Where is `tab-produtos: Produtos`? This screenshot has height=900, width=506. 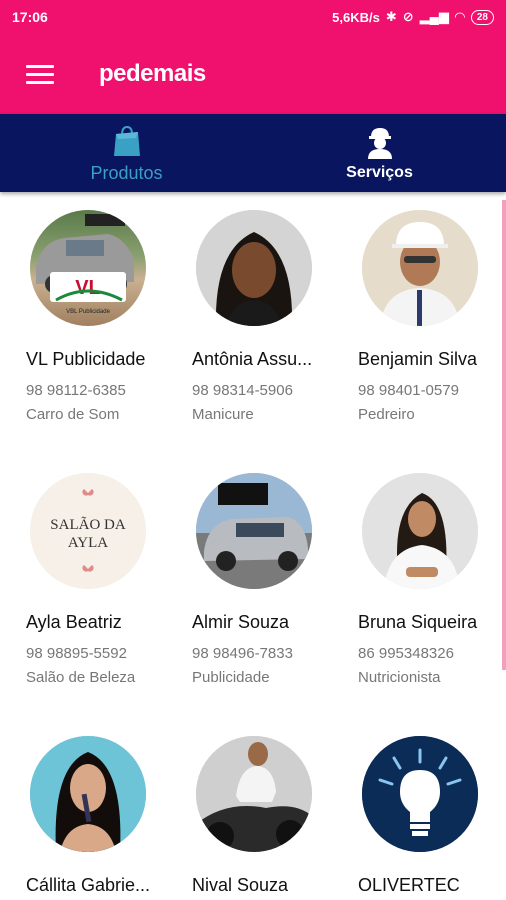
tab-produtos: Produtos is located at coordinates (126, 153).